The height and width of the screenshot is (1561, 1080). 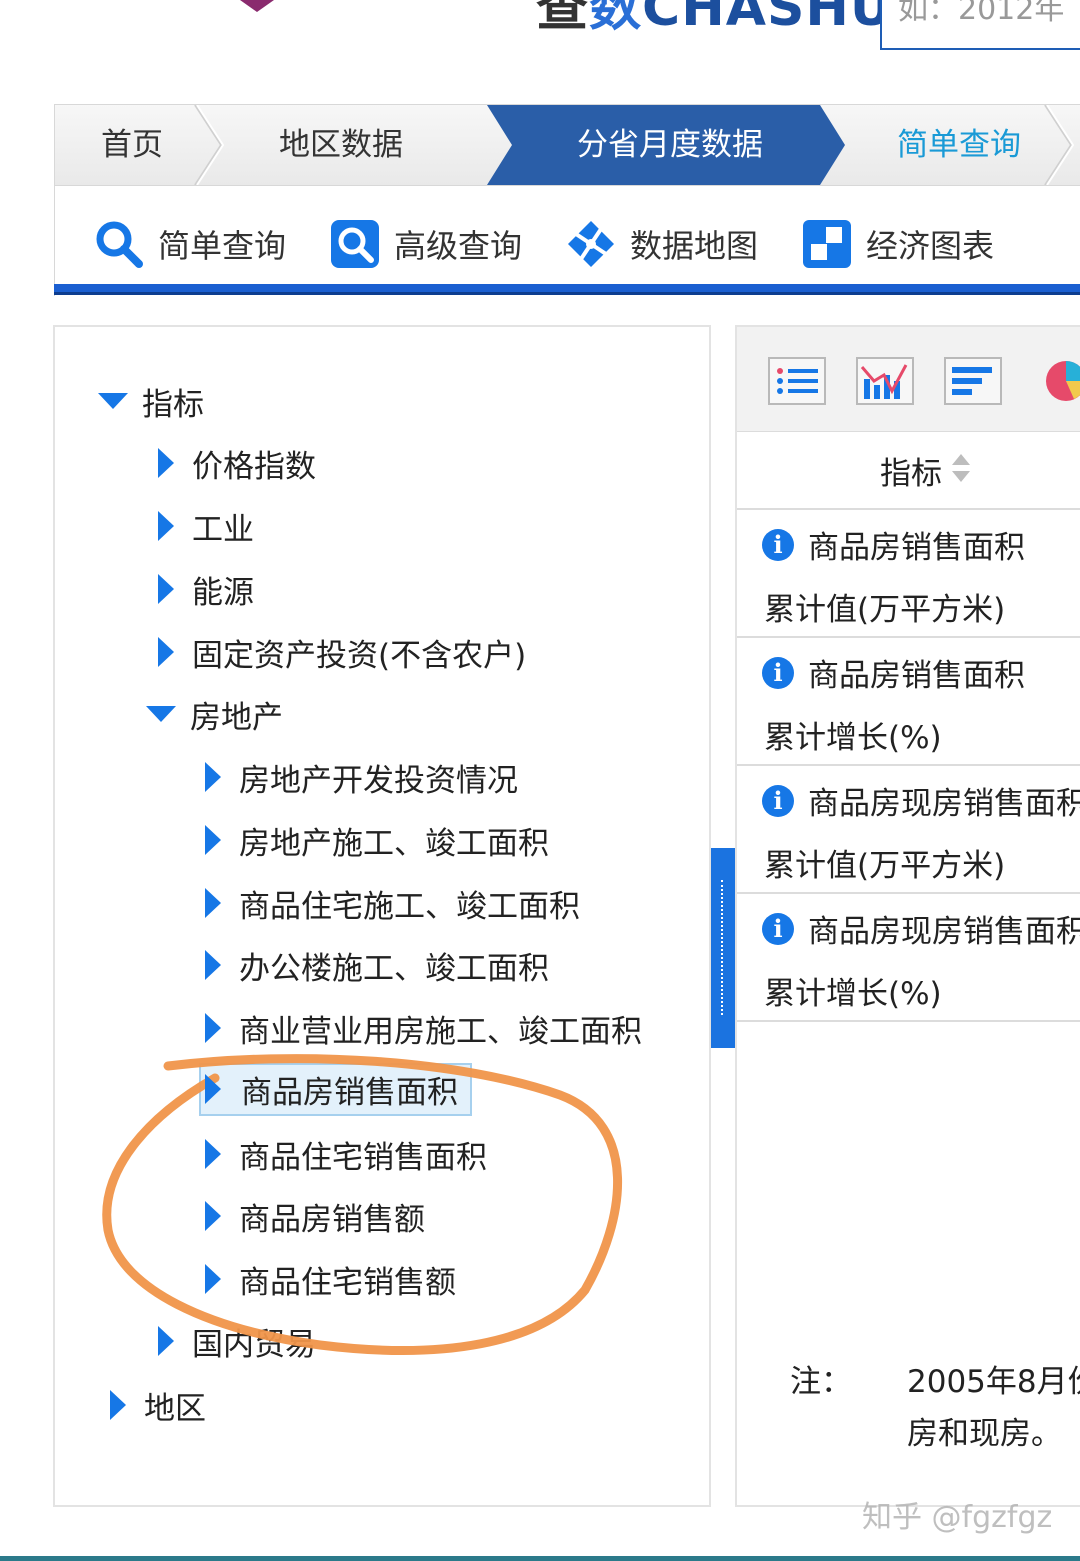 What do you see at coordinates (119, 244) in the screenshot?
I see `search-icon` at bounding box center [119, 244].